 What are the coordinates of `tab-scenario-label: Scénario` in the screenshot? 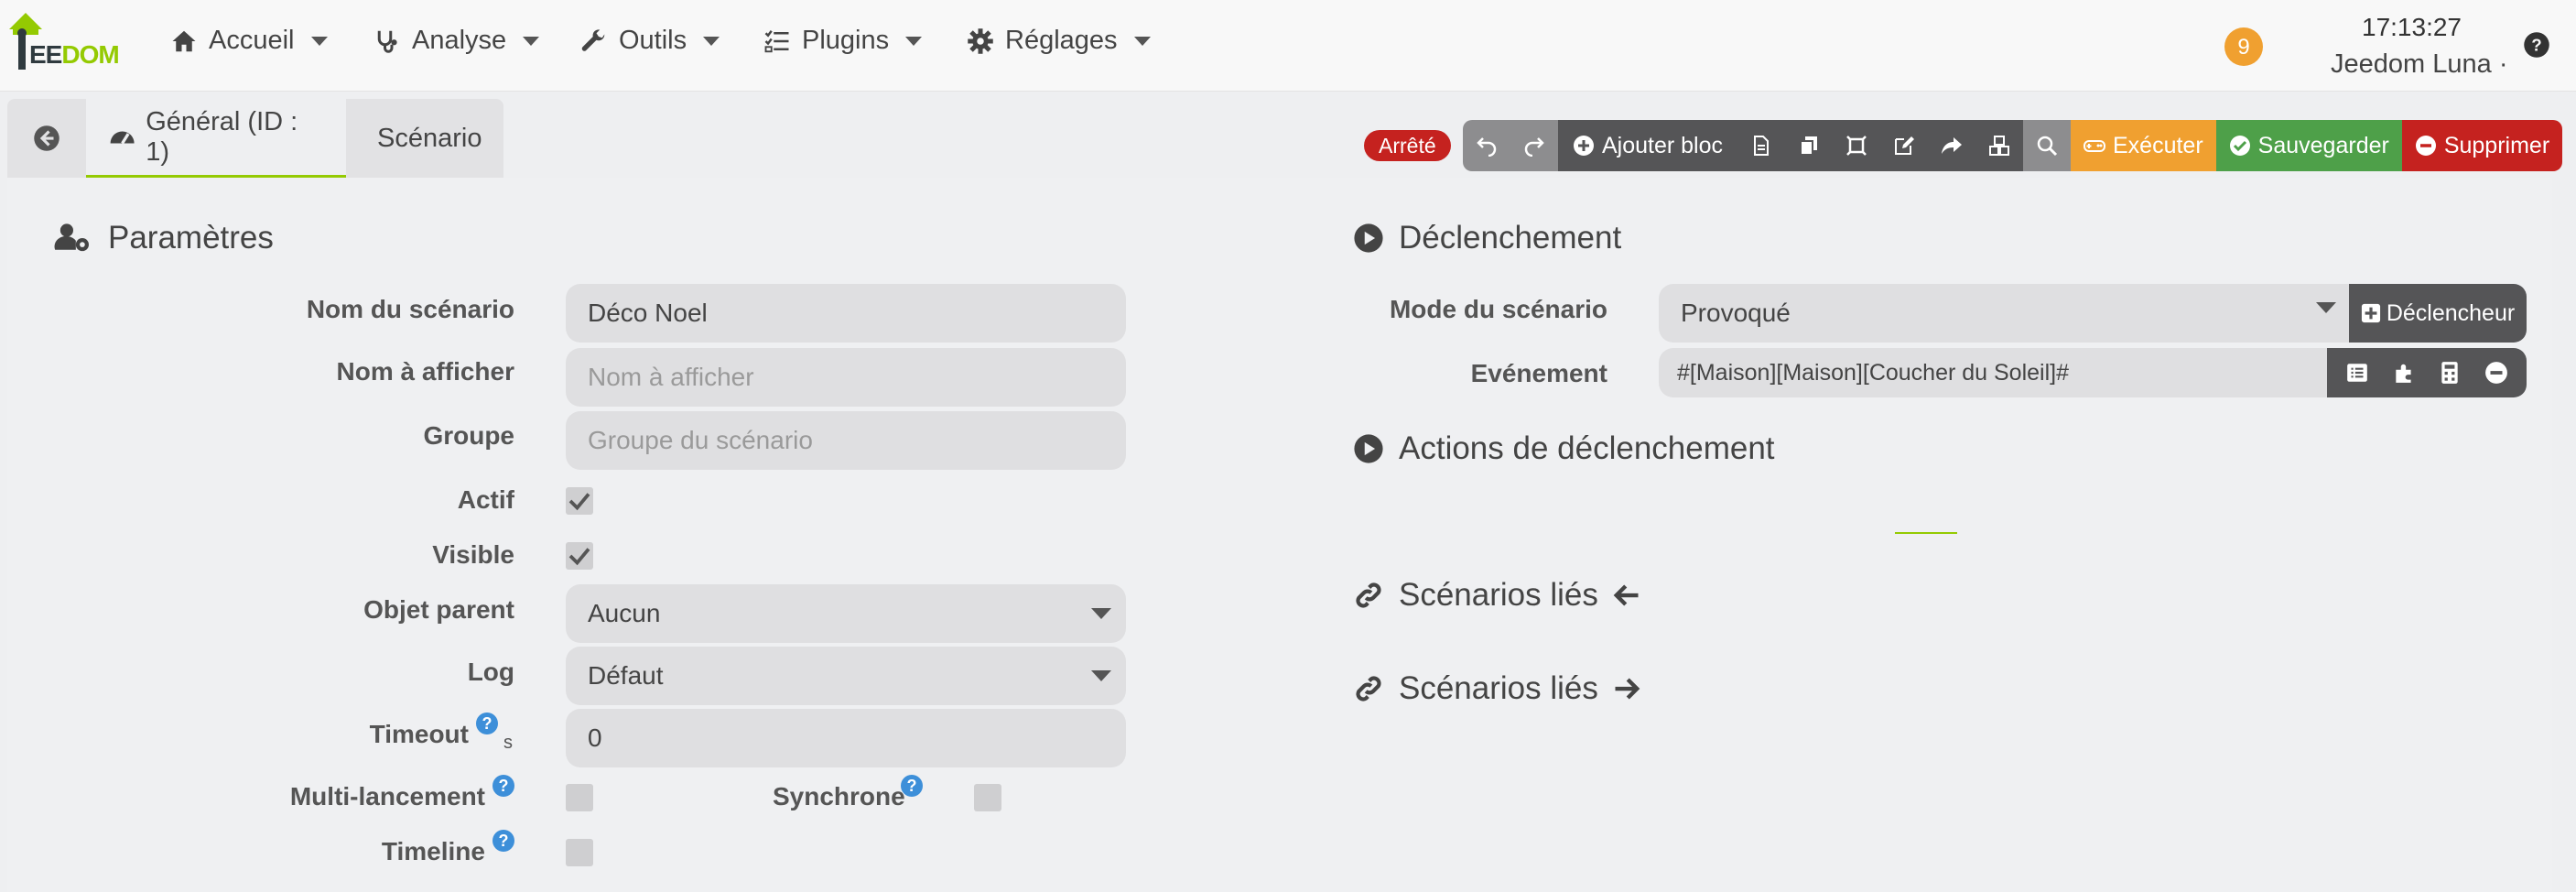 It's located at (430, 138).